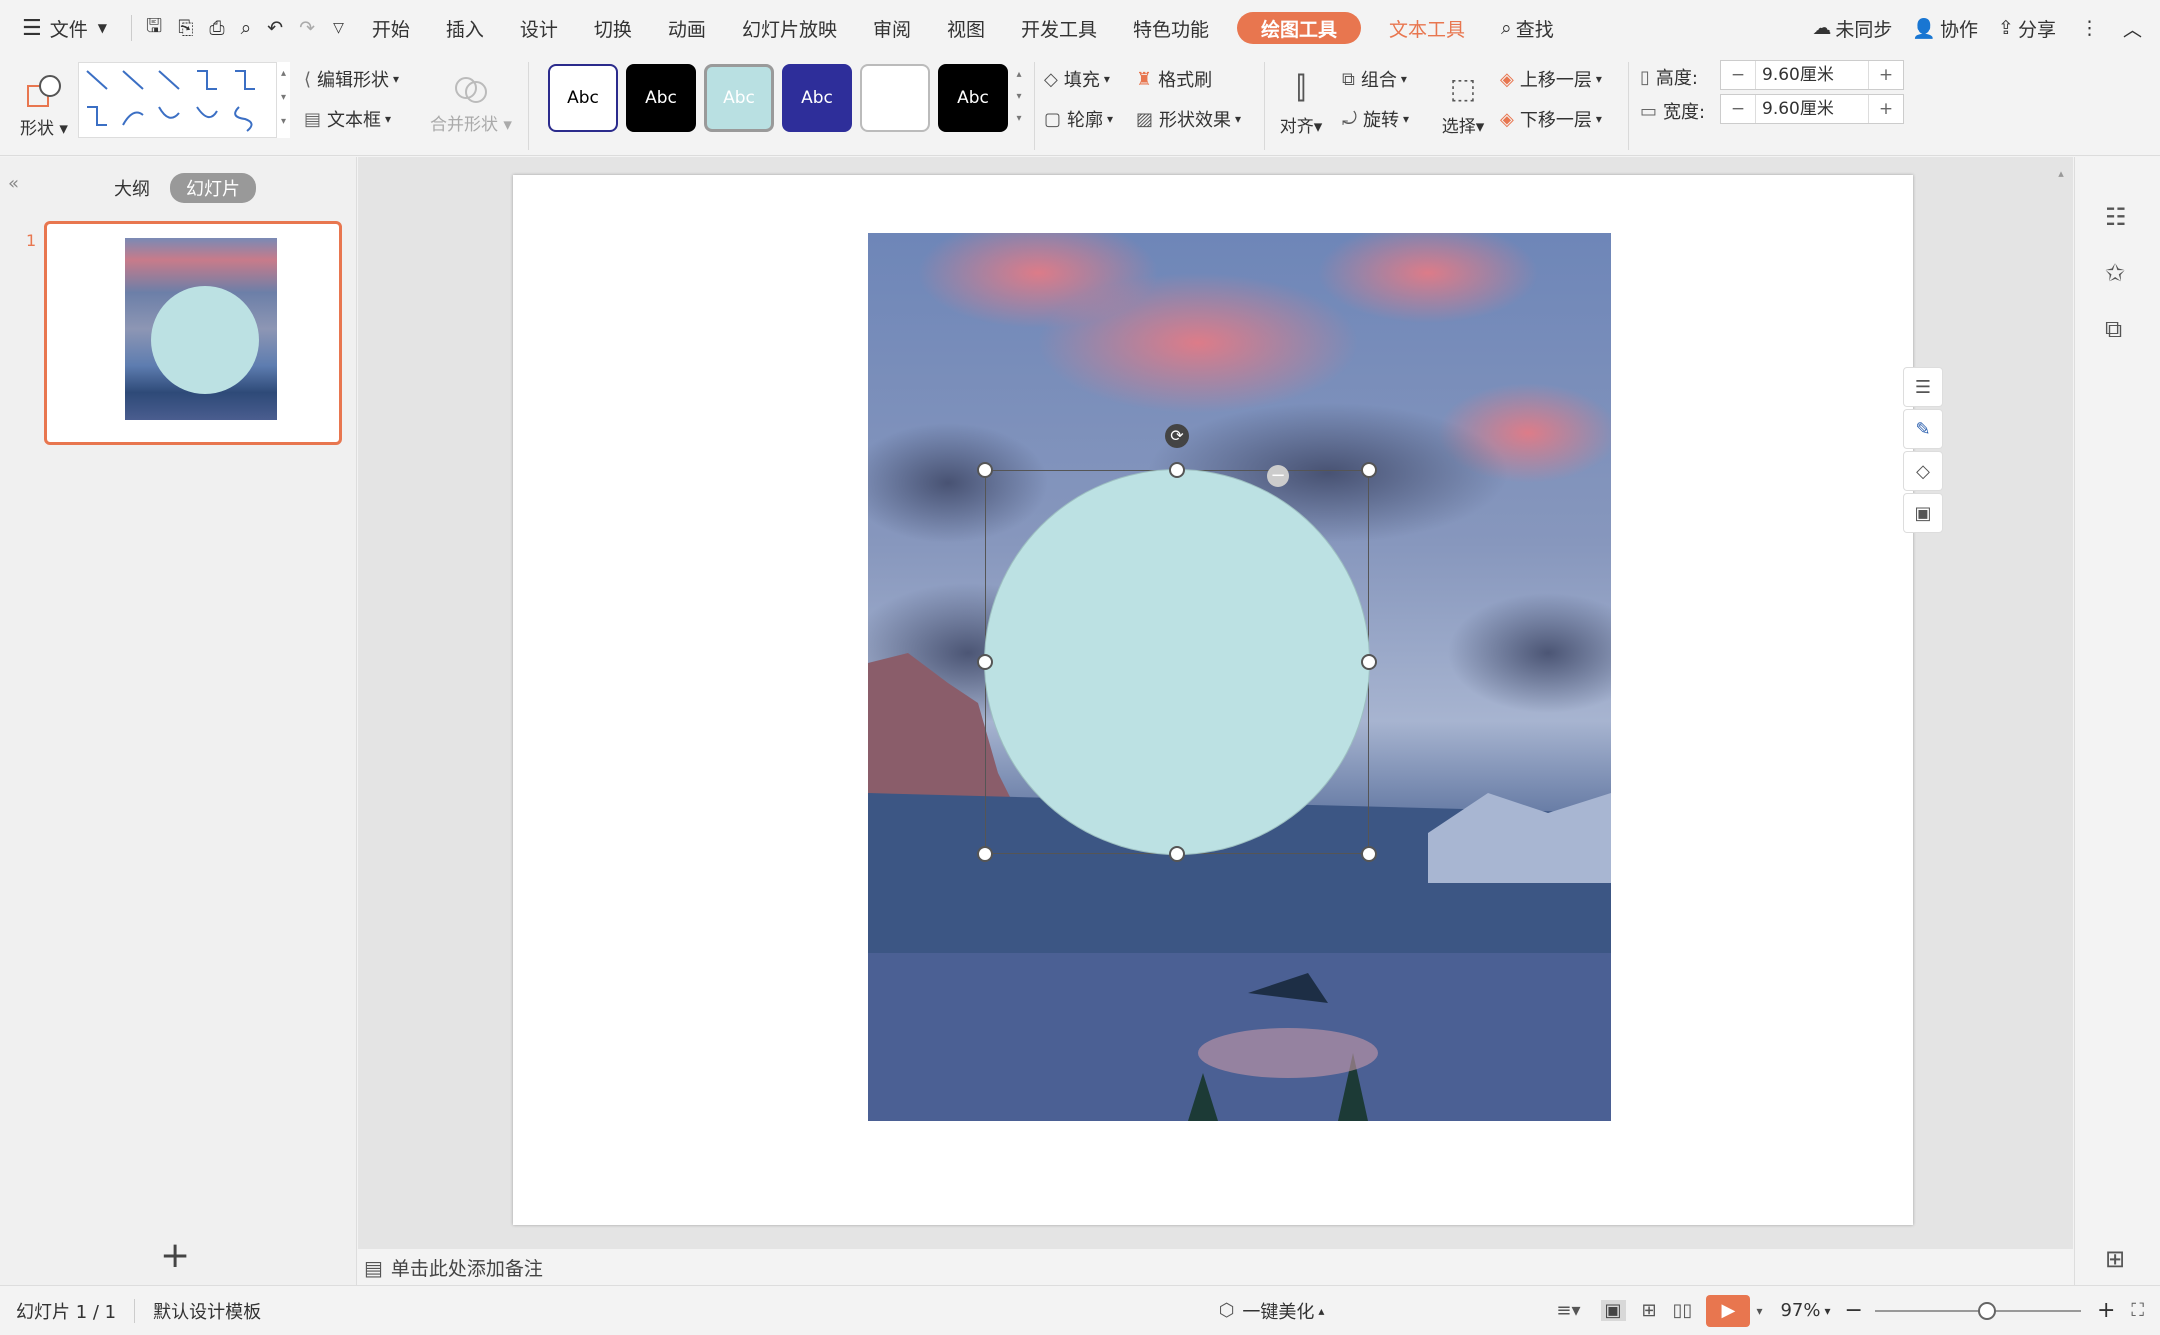 Image resolution: width=2160 pixels, height=1335 pixels. I want to click on notes-bar: ▤ 单击此处添加备注, so click(1215, 1267).